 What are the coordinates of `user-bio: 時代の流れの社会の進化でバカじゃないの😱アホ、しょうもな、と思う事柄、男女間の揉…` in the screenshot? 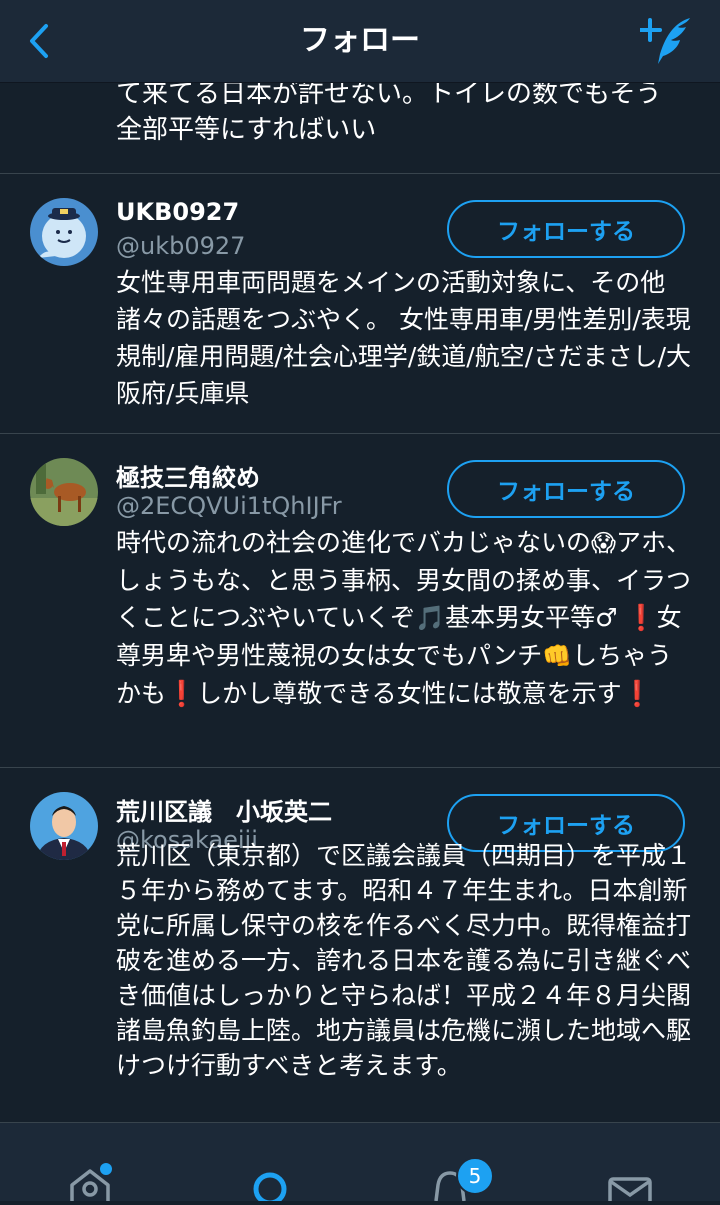 It's located at (406, 618).